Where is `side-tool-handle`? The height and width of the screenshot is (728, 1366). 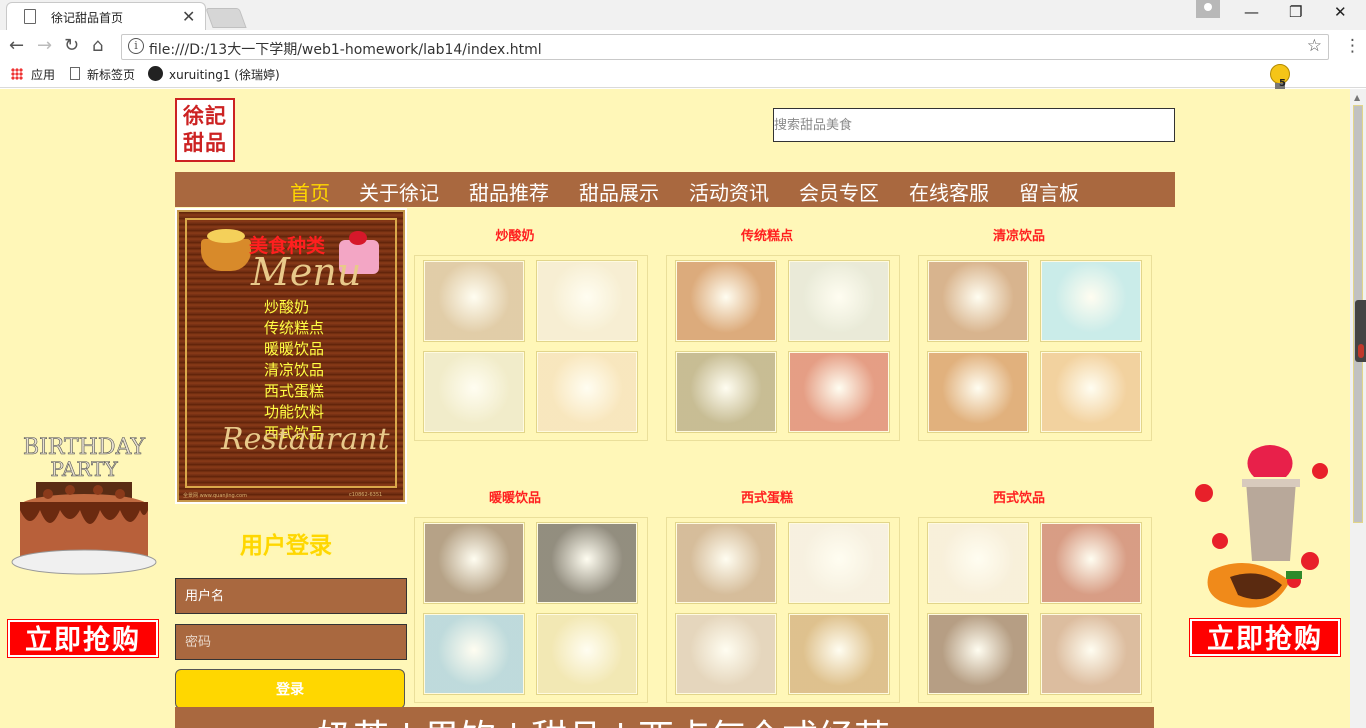
side-tool-handle is located at coordinates (1360, 331).